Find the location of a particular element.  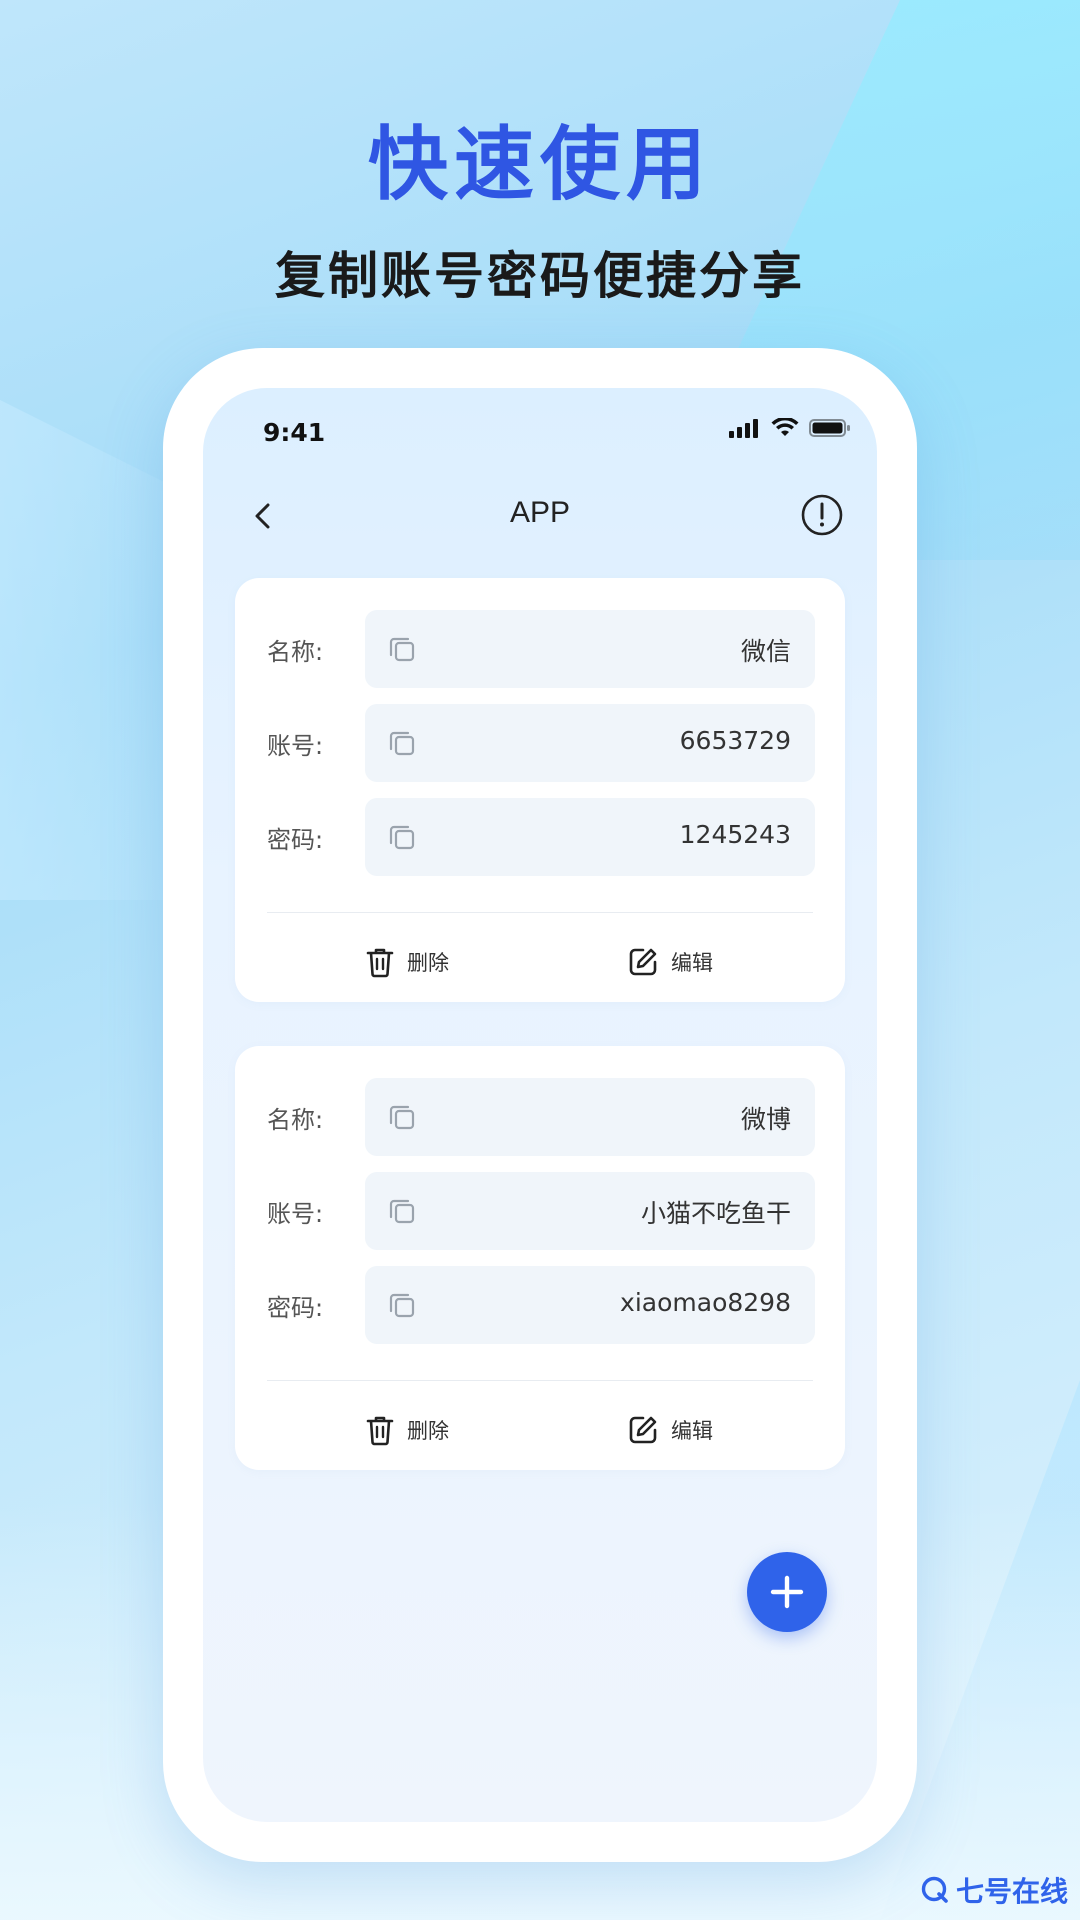

field-row-password: 密码: xiaomao8298 is located at coordinates (540, 1305).